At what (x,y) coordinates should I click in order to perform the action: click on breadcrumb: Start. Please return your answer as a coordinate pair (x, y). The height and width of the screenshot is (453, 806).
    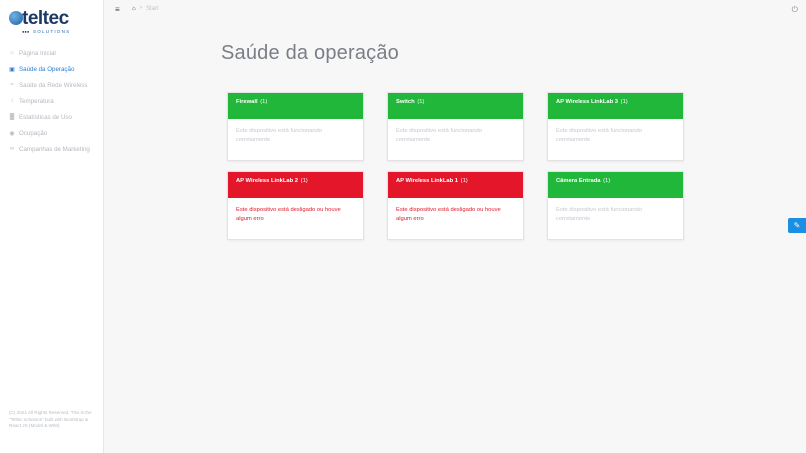
    Looking at the image, I should click on (152, 9).